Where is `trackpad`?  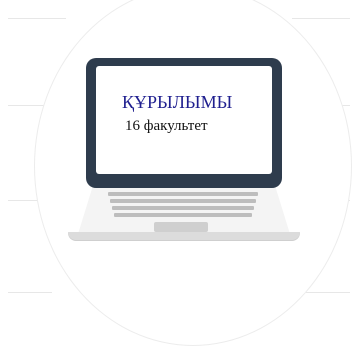
trackpad is located at coordinates (181, 227).